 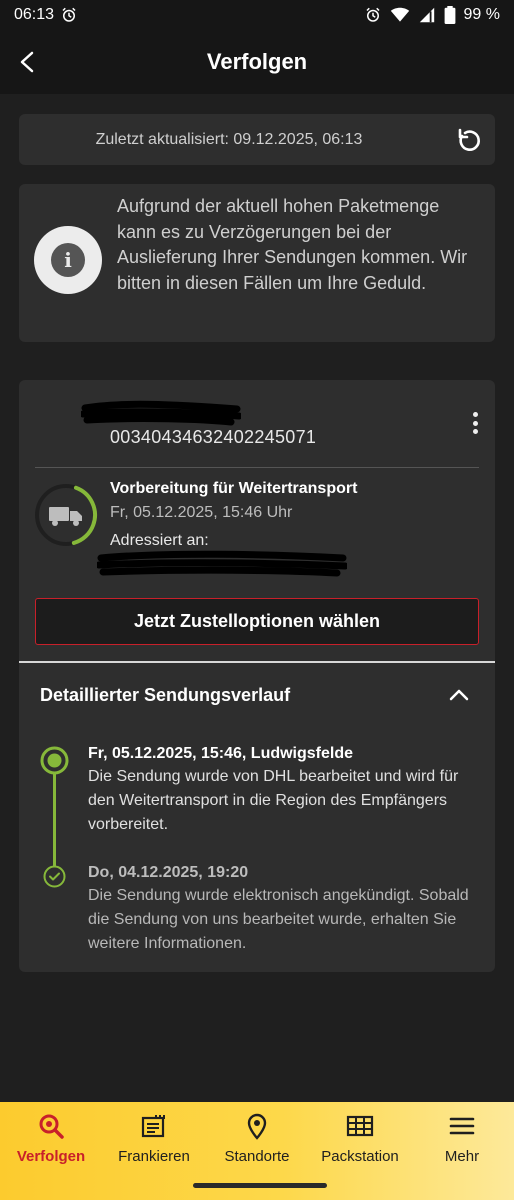 What do you see at coordinates (34, 14) in the screenshot?
I see `status-time: 06:13` at bounding box center [34, 14].